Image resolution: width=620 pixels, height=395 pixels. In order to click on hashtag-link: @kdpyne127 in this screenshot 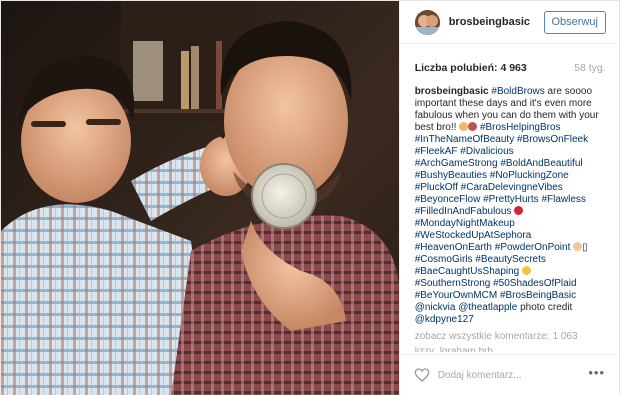, I will do `click(444, 319)`.